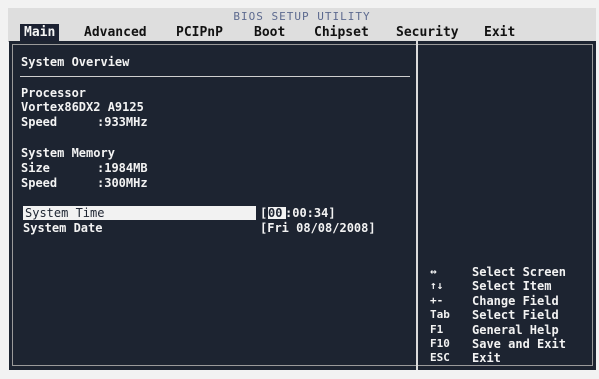 This screenshot has height=379, width=599. What do you see at coordinates (35, 168) in the screenshot?
I see `memory-size-label: Size` at bounding box center [35, 168].